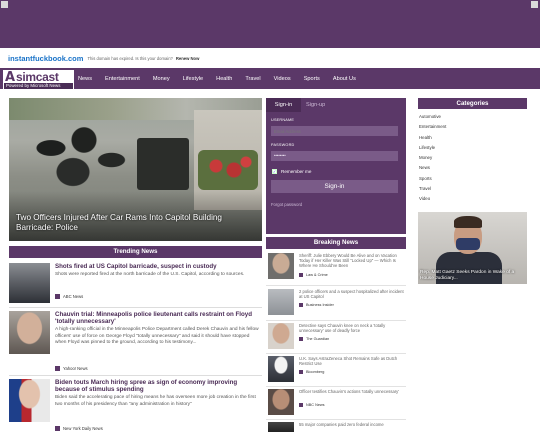 The width and height of the screenshot is (540, 432). I want to click on forgot-password-link: Forgot password, so click(286, 204).